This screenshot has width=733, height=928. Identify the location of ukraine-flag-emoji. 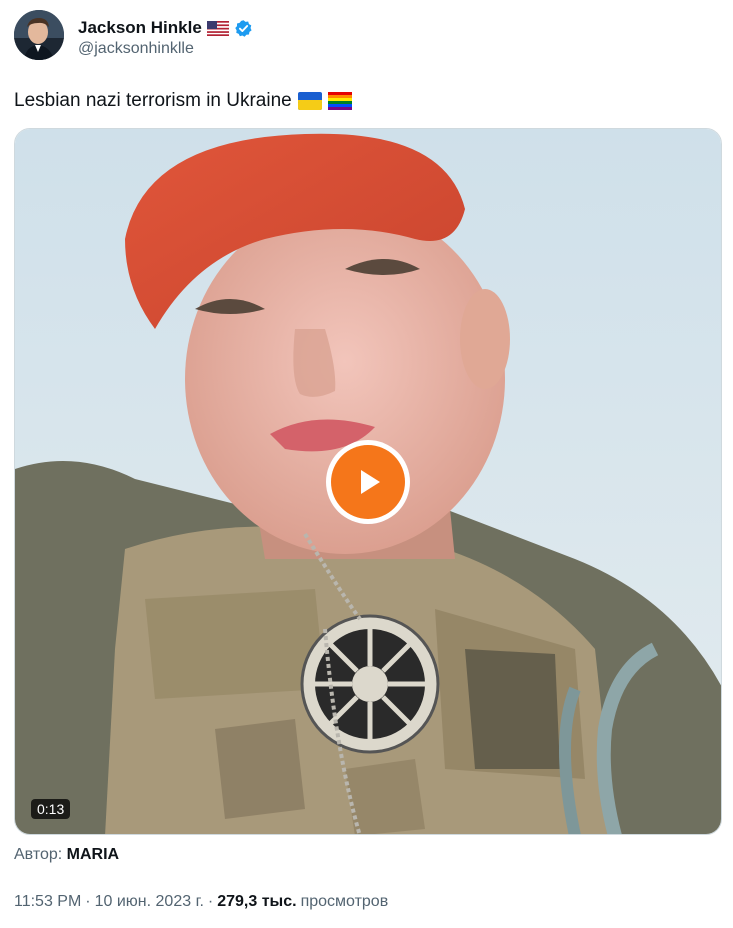
(309, 101).